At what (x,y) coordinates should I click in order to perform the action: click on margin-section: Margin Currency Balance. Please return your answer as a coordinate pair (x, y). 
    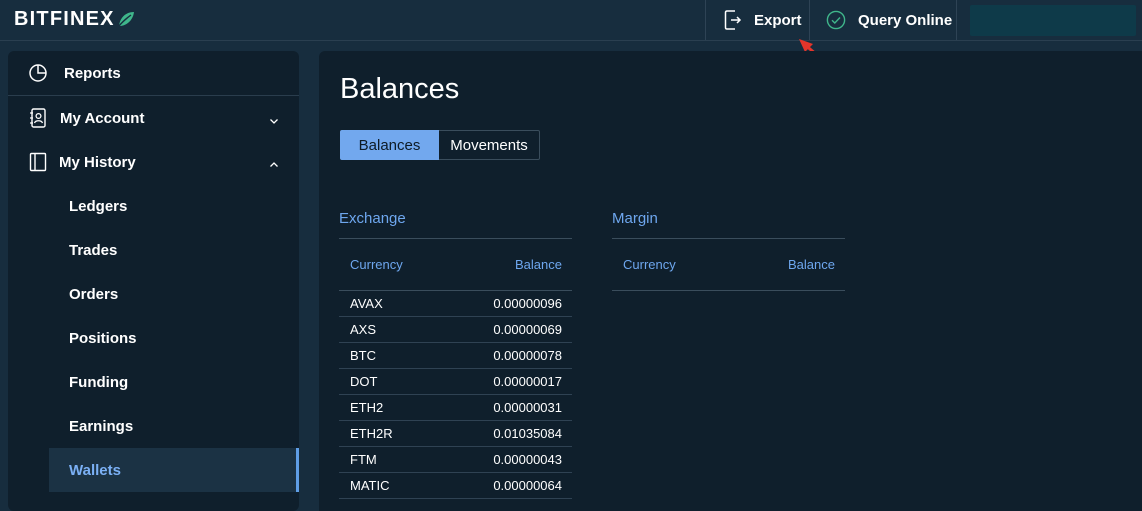
    Looking at the image, I should click on (728, 250).